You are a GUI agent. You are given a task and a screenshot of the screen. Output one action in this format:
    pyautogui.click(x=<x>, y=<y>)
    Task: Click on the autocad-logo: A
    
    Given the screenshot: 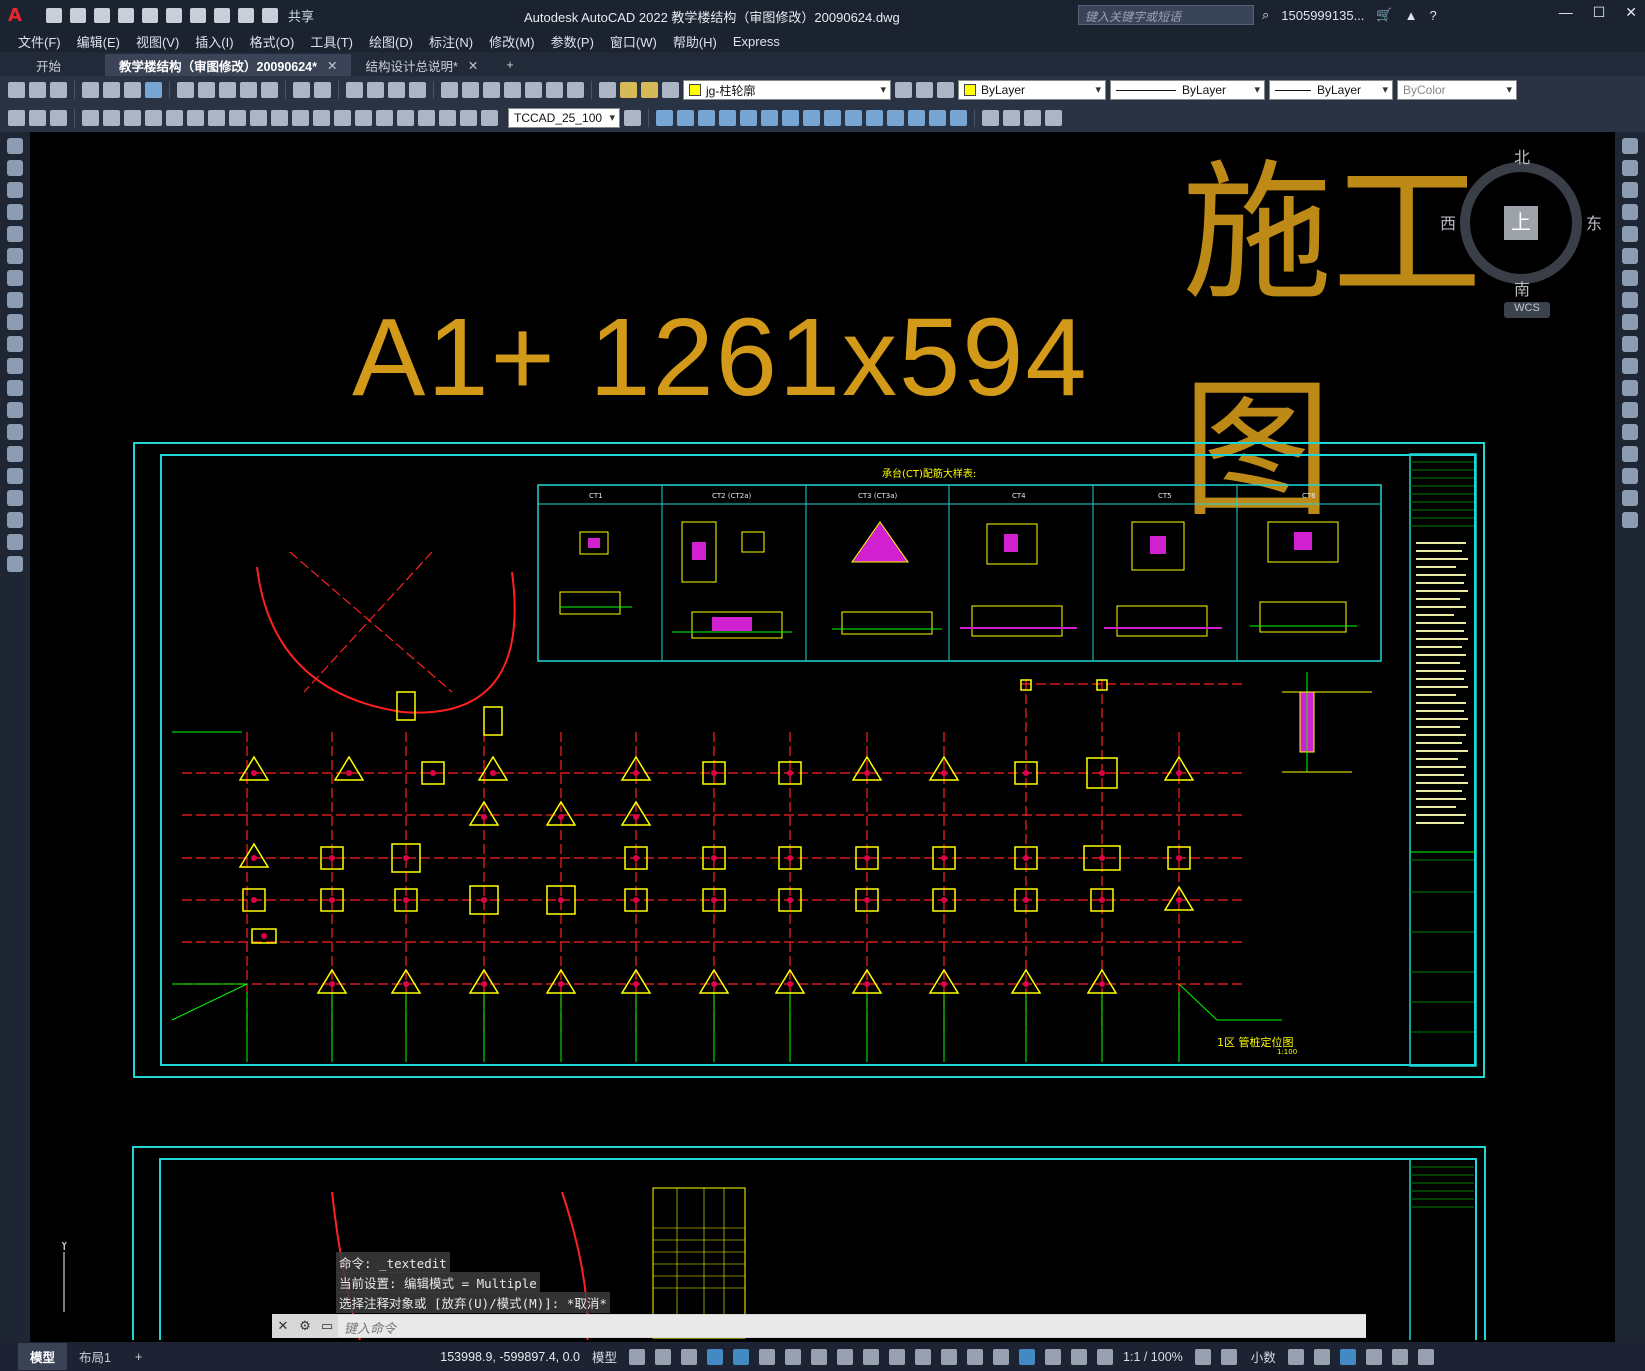 What is the action you would take?
    pyautogui.click(x=20, y=15)
    